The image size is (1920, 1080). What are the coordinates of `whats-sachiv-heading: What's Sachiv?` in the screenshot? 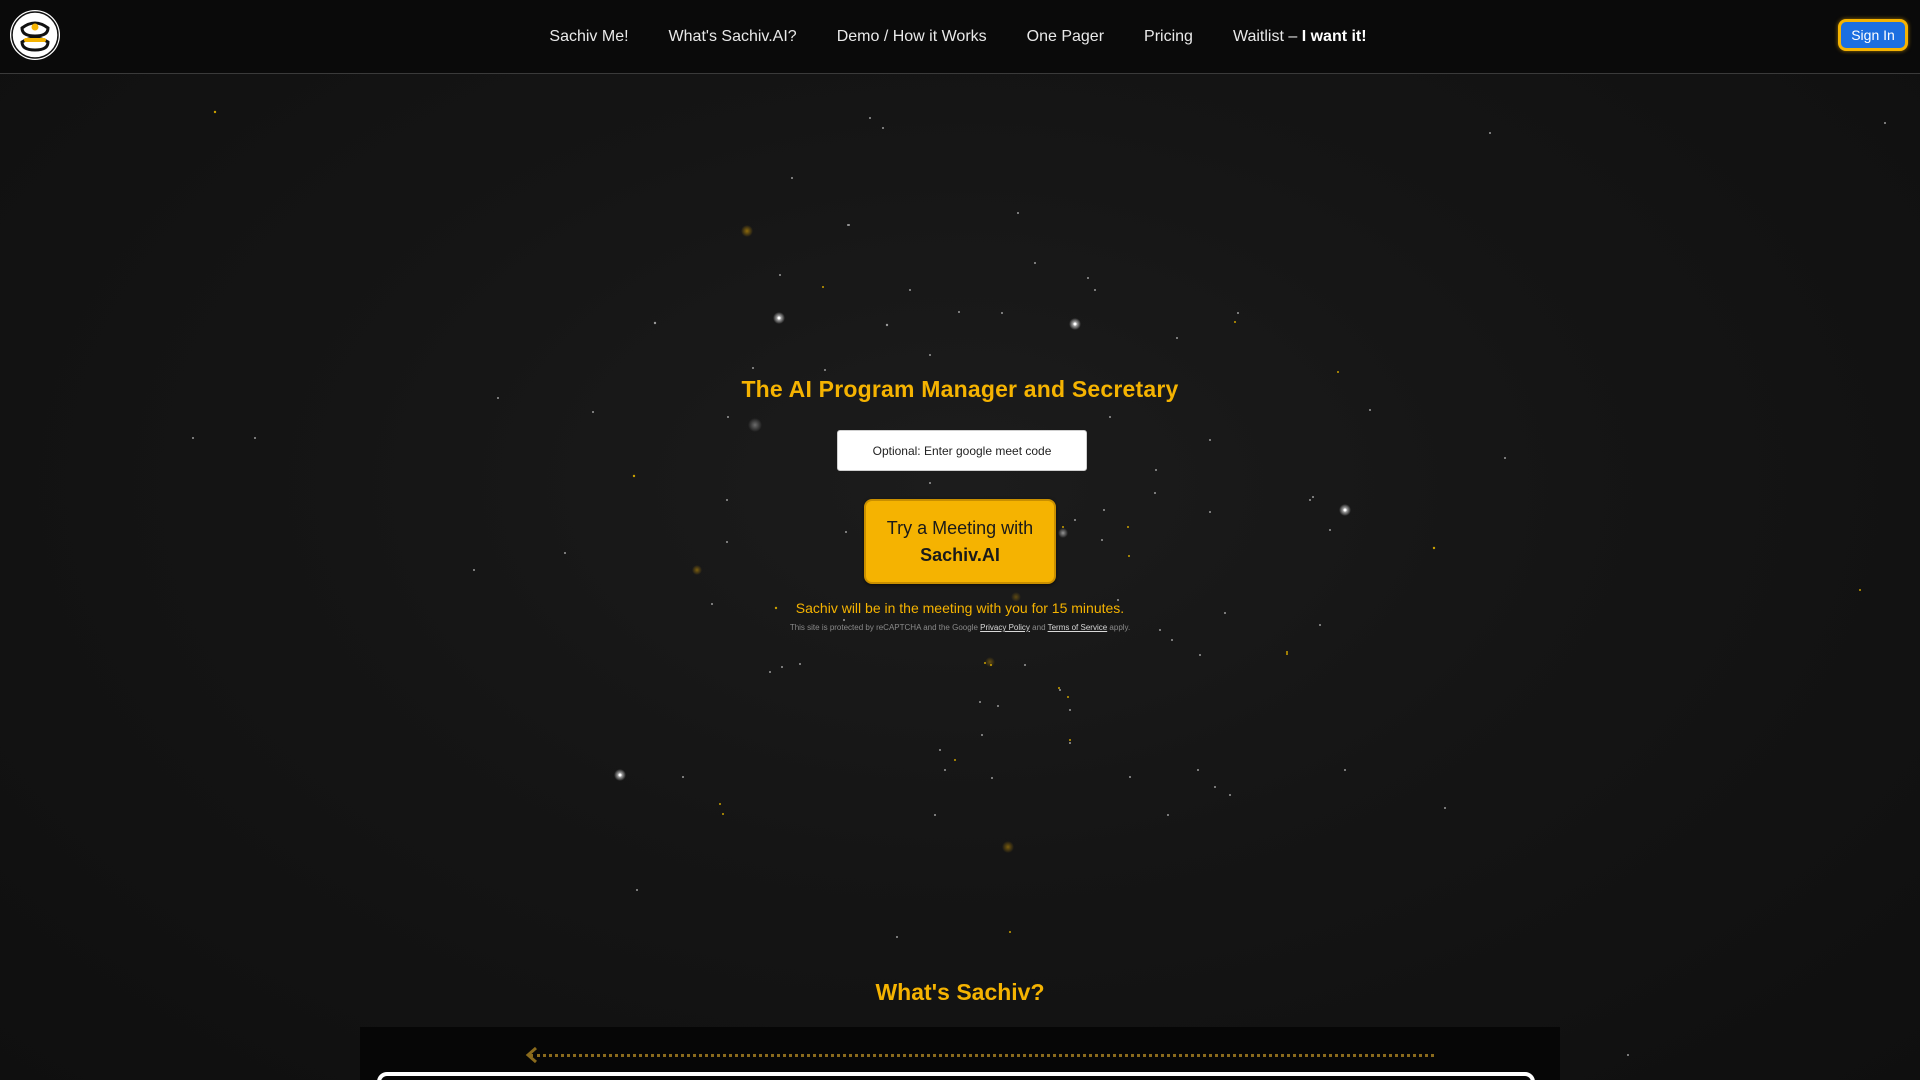 It's located at (960, 992).